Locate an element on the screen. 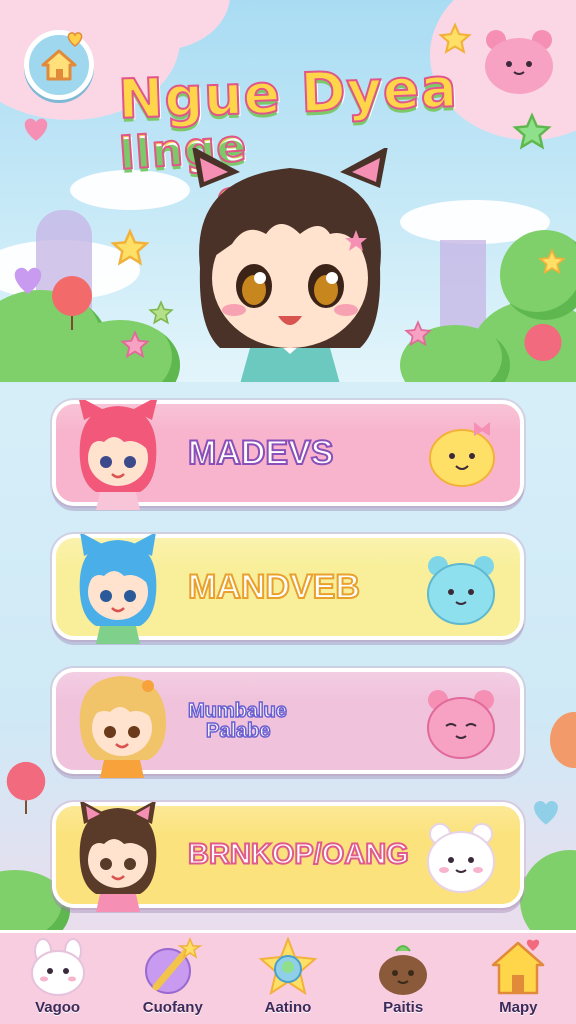 This screenshot has width=576, height=1024. nav-label-aatino: Aatino is located at coordinates (288, 1007).